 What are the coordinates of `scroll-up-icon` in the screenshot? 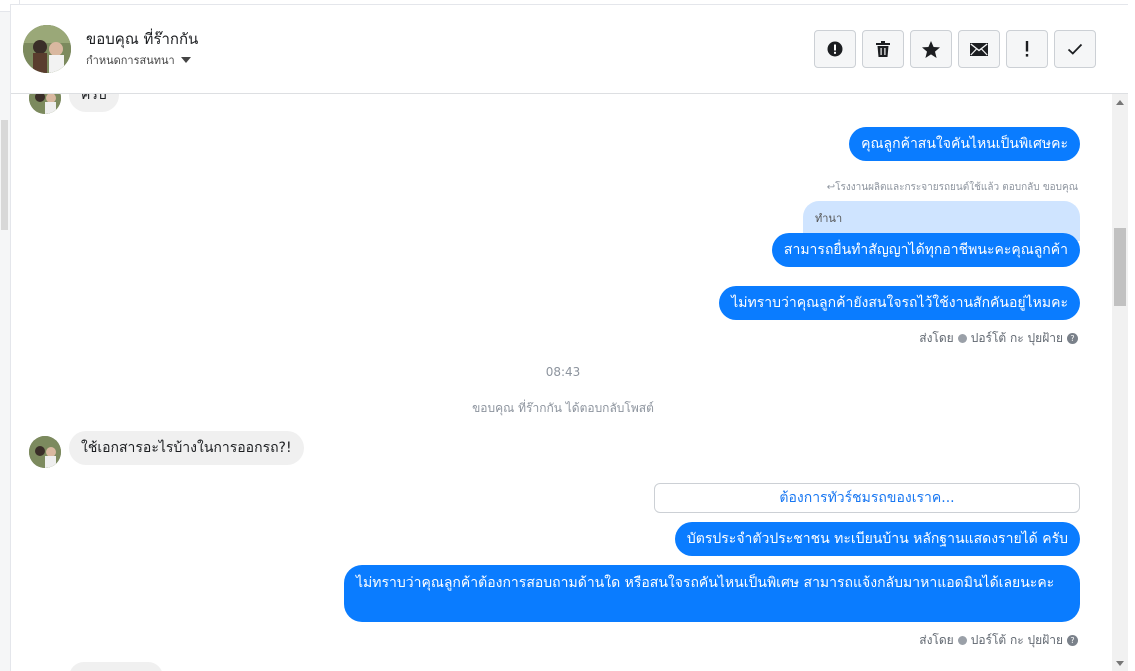 It's located at (1120, 102).